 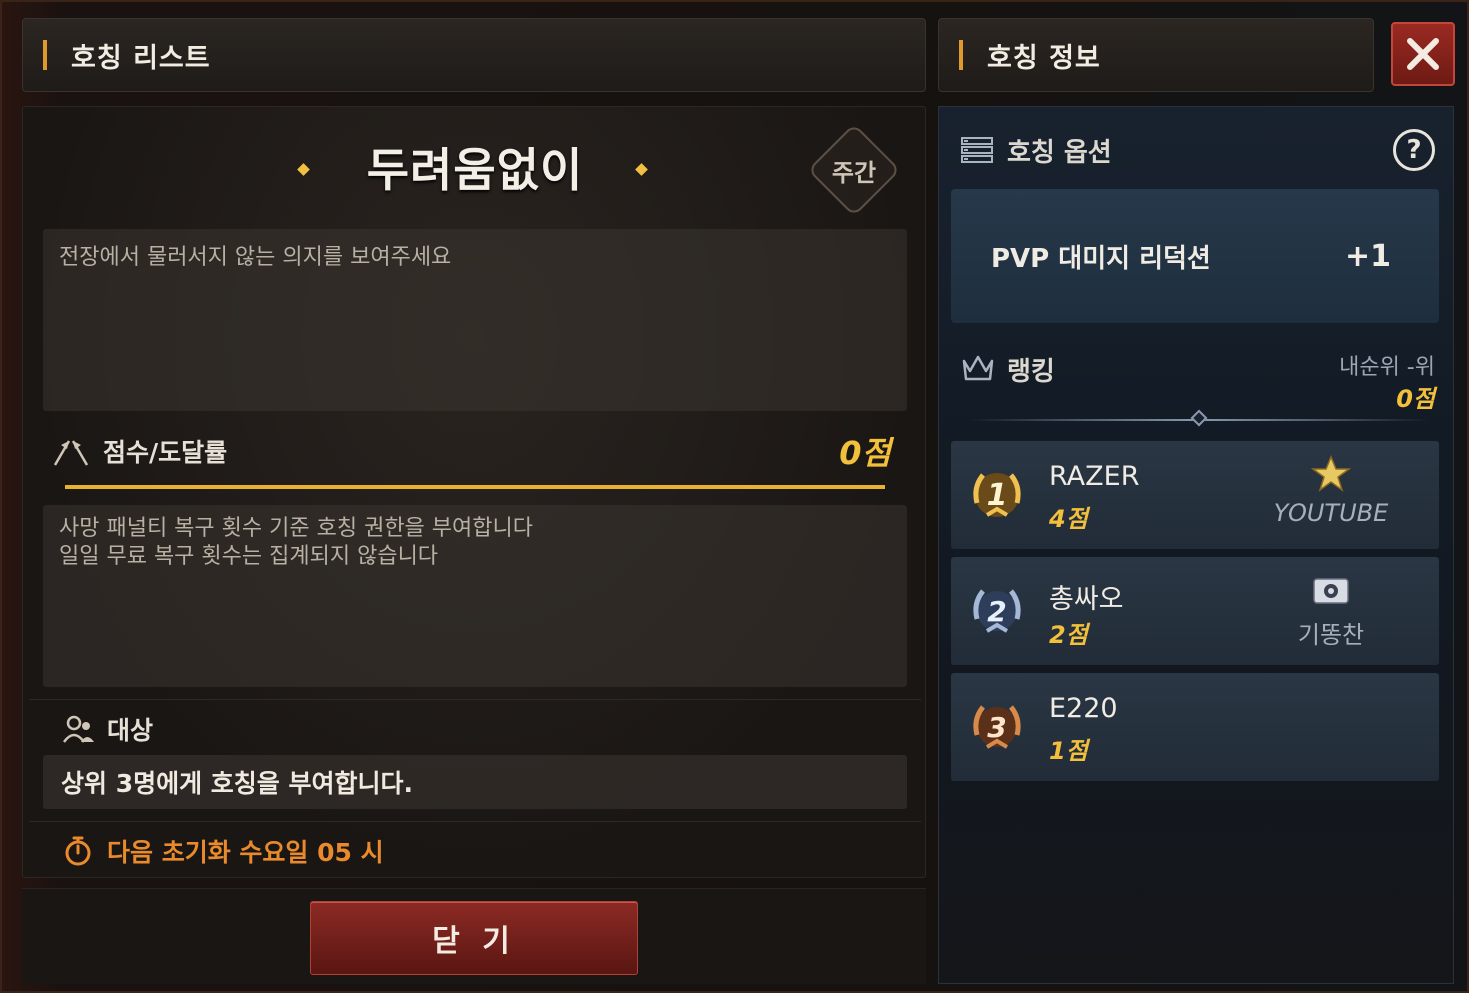 I want to click on bronze-laurel-medal-icon: 3, so click(x=997, y=727).